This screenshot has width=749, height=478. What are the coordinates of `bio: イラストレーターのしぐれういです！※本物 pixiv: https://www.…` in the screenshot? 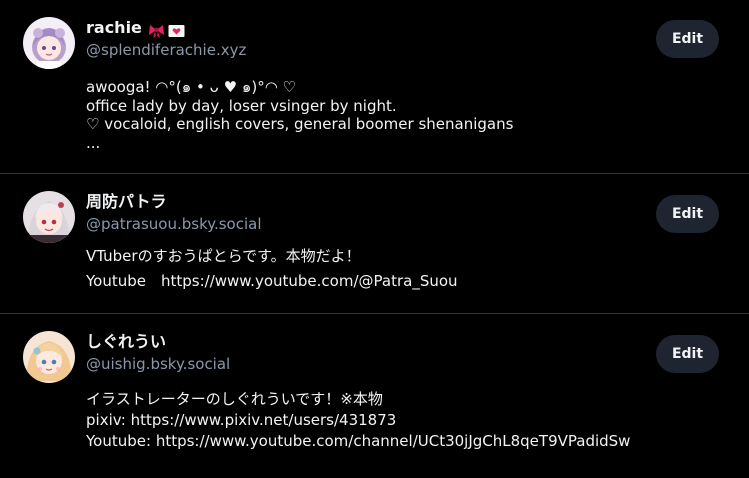 It's located at (358, 420).